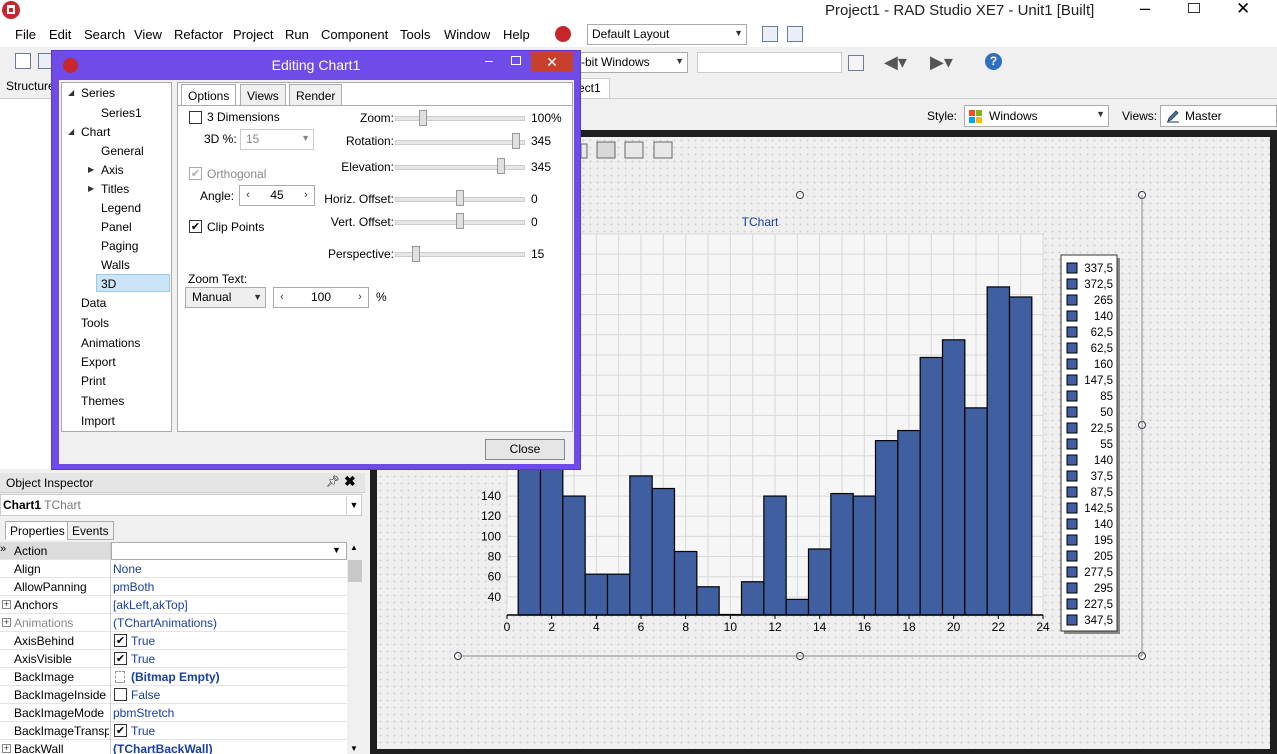  I want to click on zoom-slider-thumb, so click(423, 118).